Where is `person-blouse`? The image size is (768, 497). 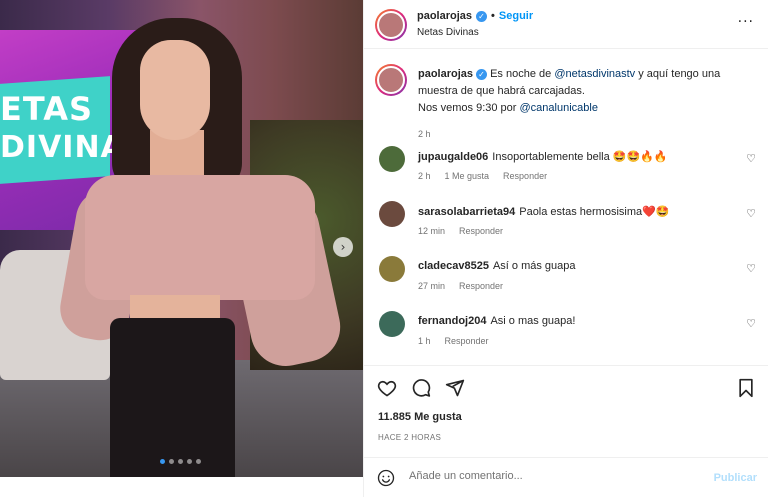 person-blouse is located at coordinates (200, 237).